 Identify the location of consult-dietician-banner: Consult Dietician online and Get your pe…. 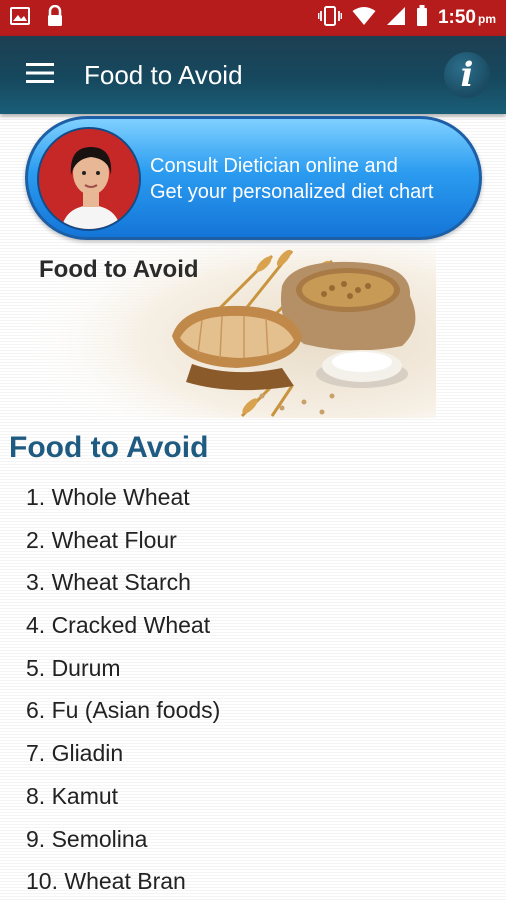
(253, 178).